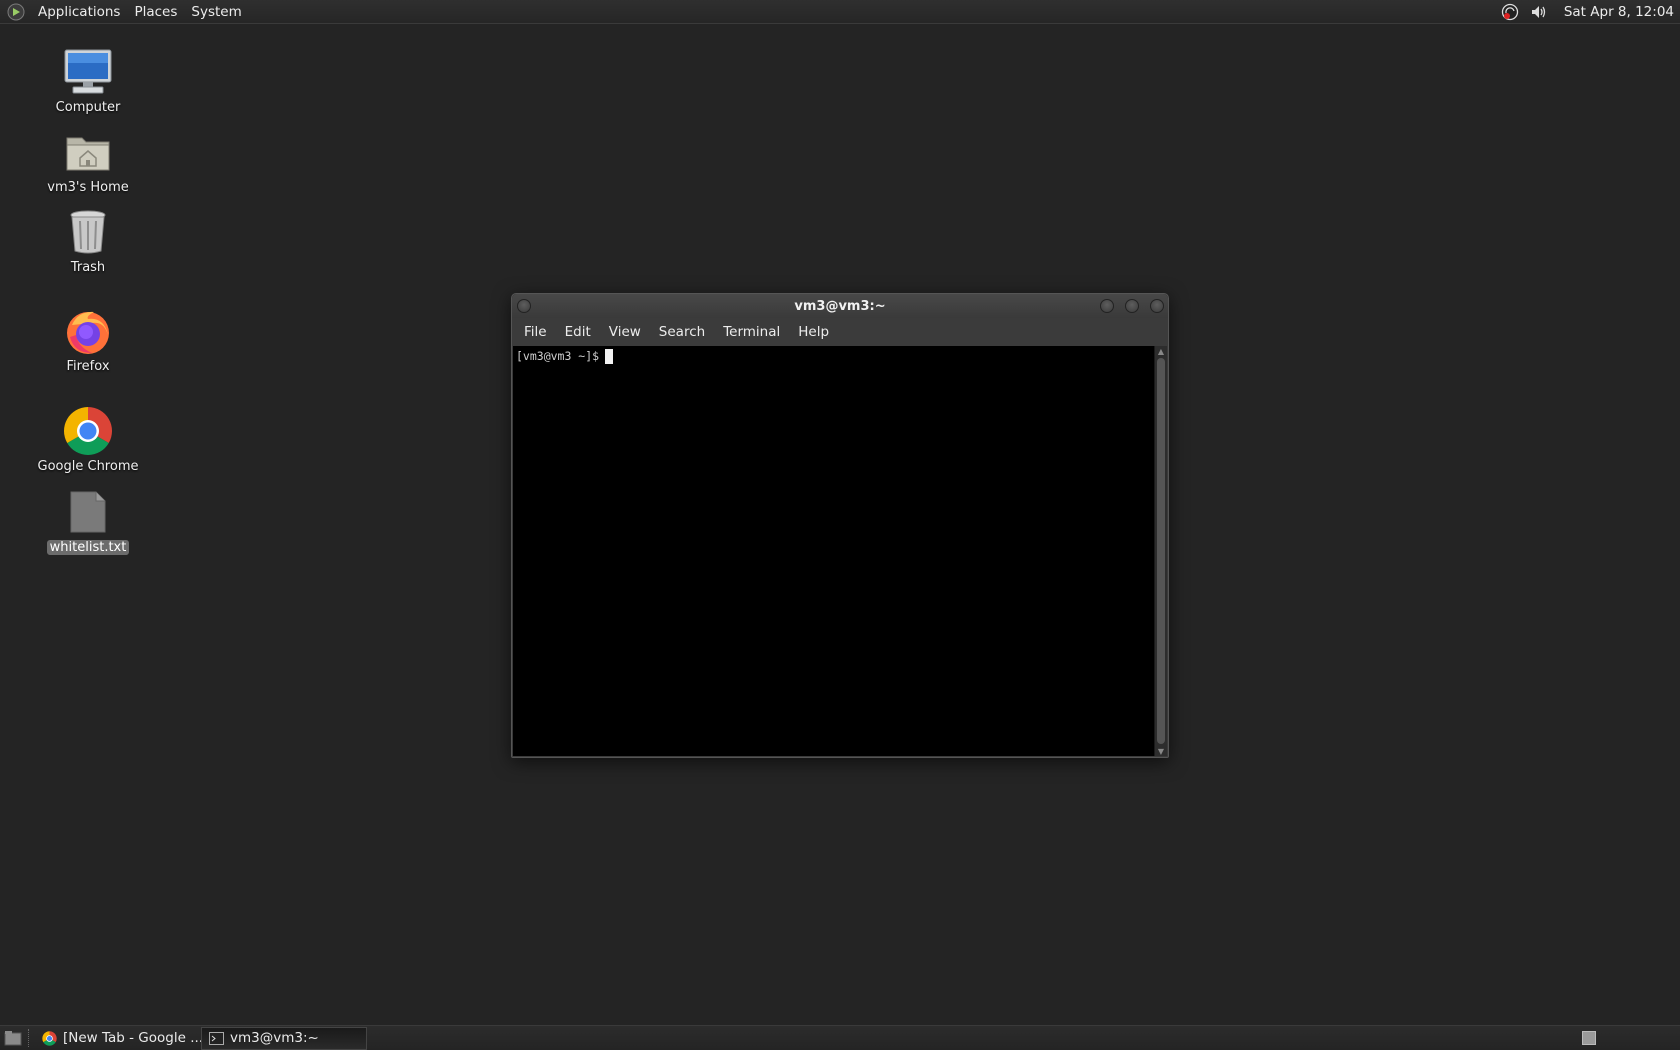  What do you see at coordinates (1510, 12) in the screenshot?
I see `network-icon` at bounding box center [1510, 12].